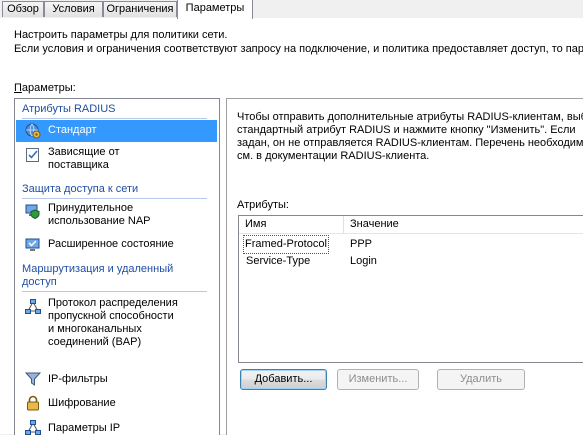 The image size is (583, 435). What do you see at coordinates (32, 155) in the screenshot?
I see `checklist-icon` at bounding box center [32, 155].